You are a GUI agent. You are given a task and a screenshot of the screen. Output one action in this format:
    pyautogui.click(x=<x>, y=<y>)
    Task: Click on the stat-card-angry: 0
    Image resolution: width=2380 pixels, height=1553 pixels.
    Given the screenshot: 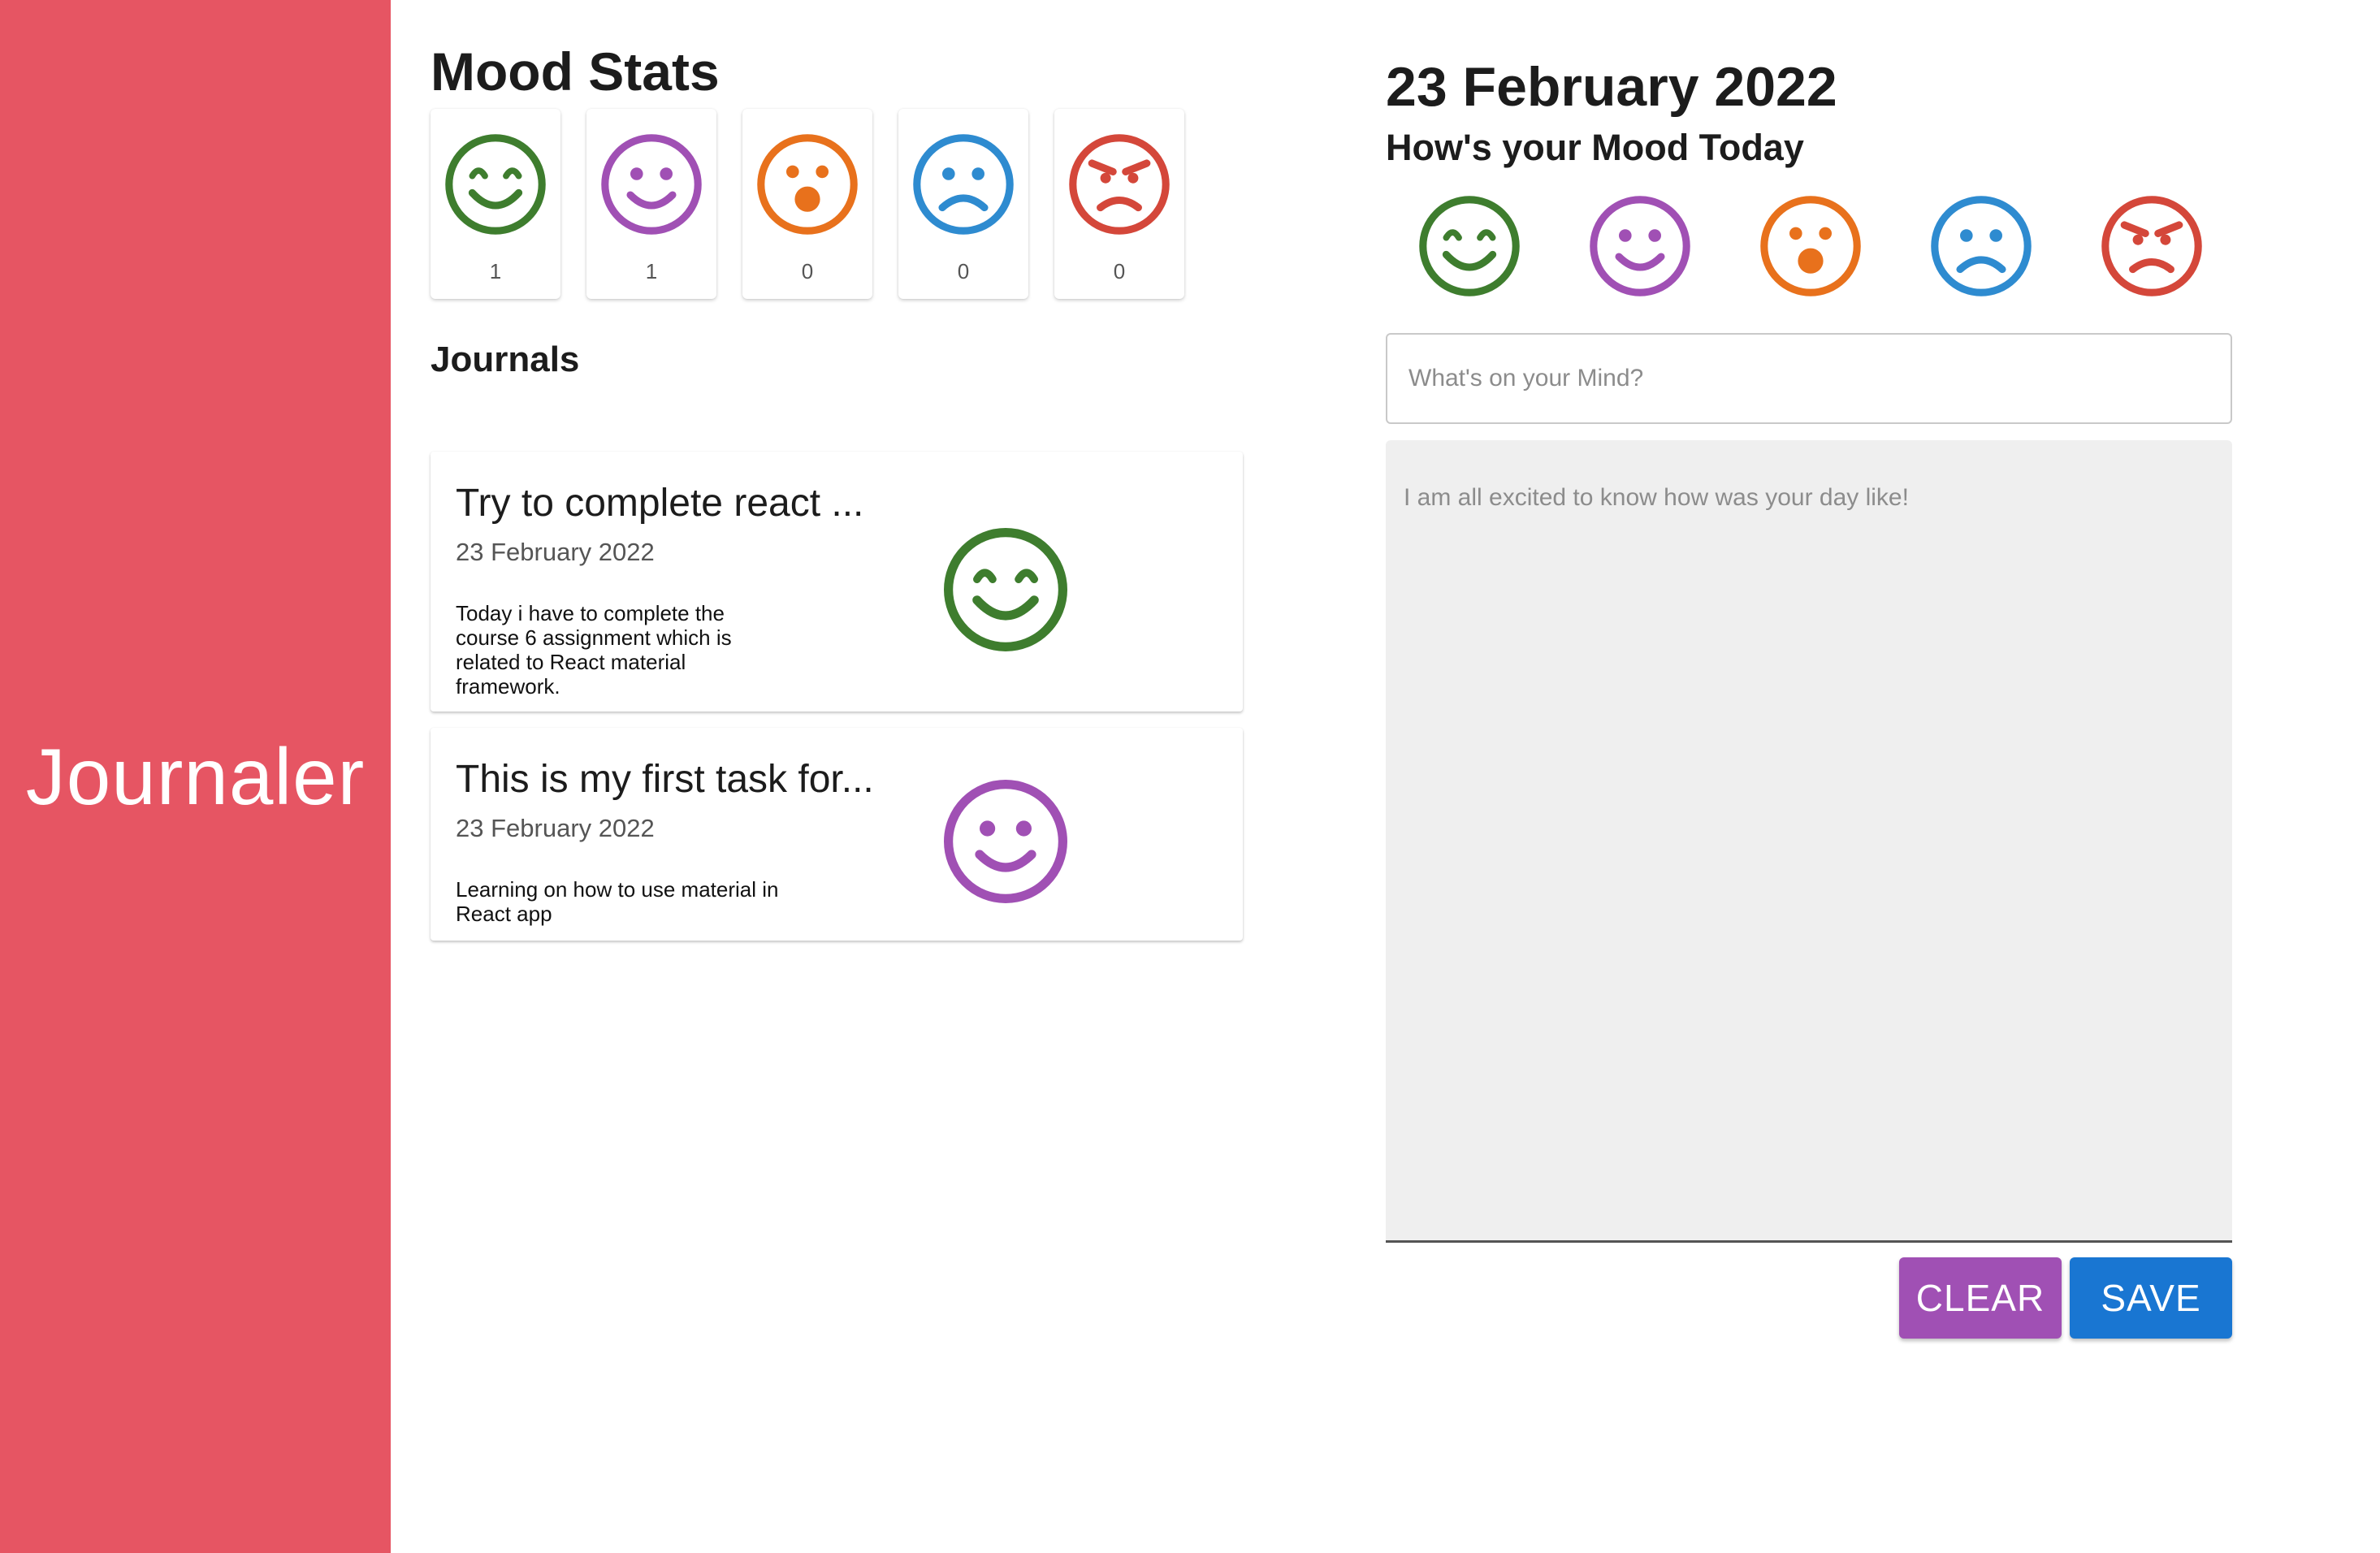 What is the action you would take?
    pyautogui.click(x=1119, y=204)
    